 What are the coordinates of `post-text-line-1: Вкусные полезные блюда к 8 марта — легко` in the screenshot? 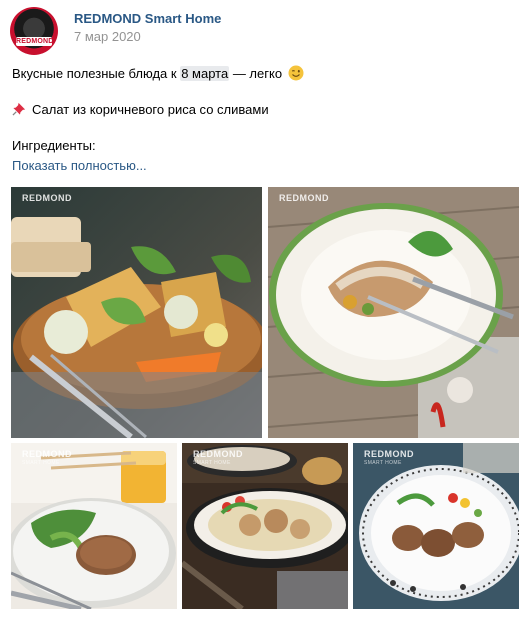 It's located at (262, 74).